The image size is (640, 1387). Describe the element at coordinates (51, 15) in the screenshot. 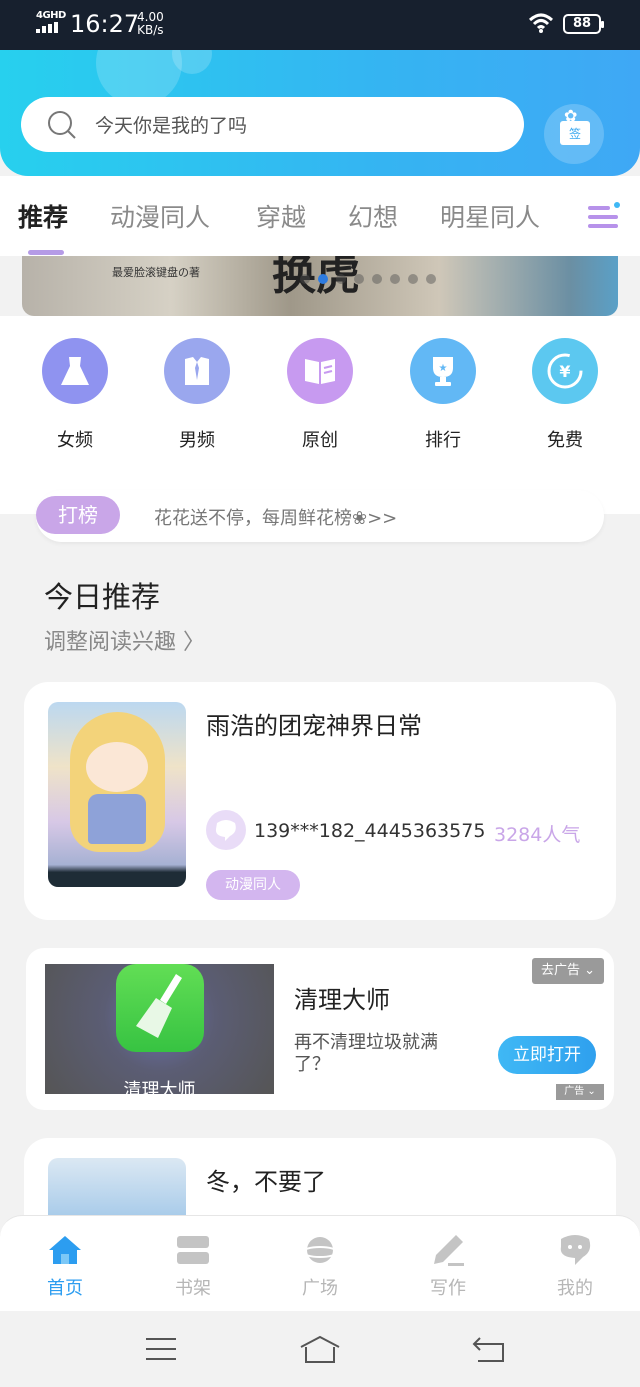

I see `network-type: 4GHD` at that location.